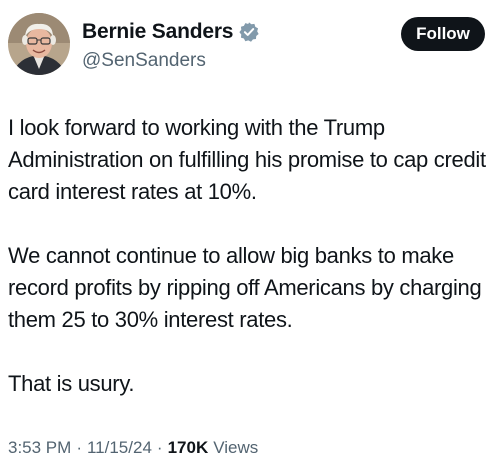  I want to click on avatar-image, so click(39, 44).